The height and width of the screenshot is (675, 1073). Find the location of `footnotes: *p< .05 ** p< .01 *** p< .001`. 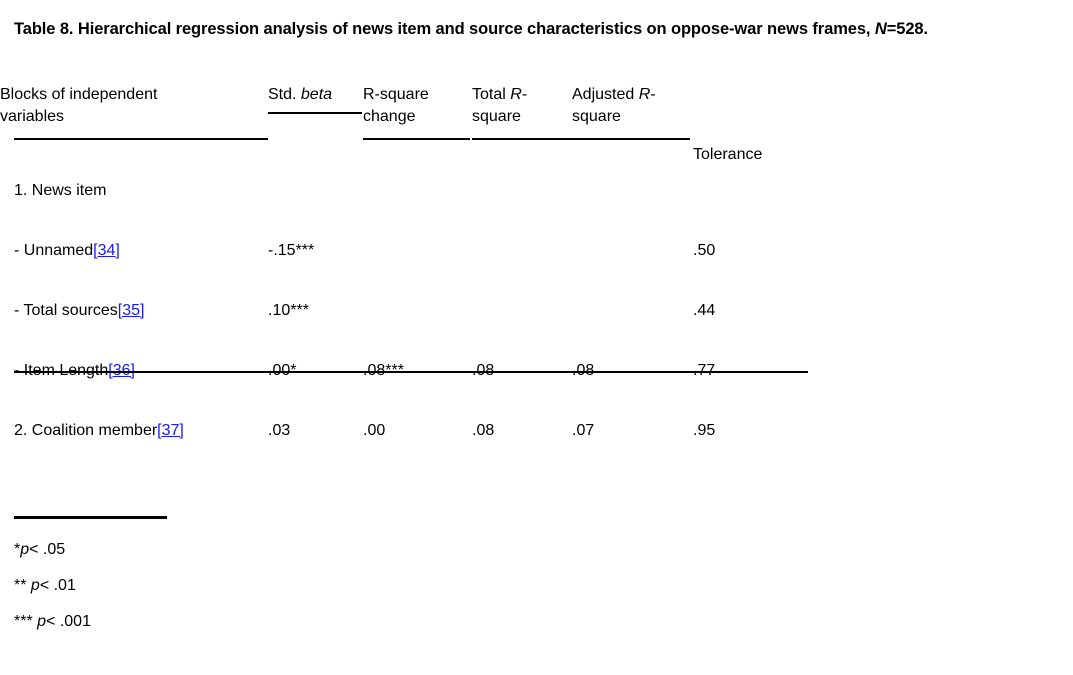

footnotes: *p< .05 ** p< .01 *** p< .001 is located at coordinates (52, 586).